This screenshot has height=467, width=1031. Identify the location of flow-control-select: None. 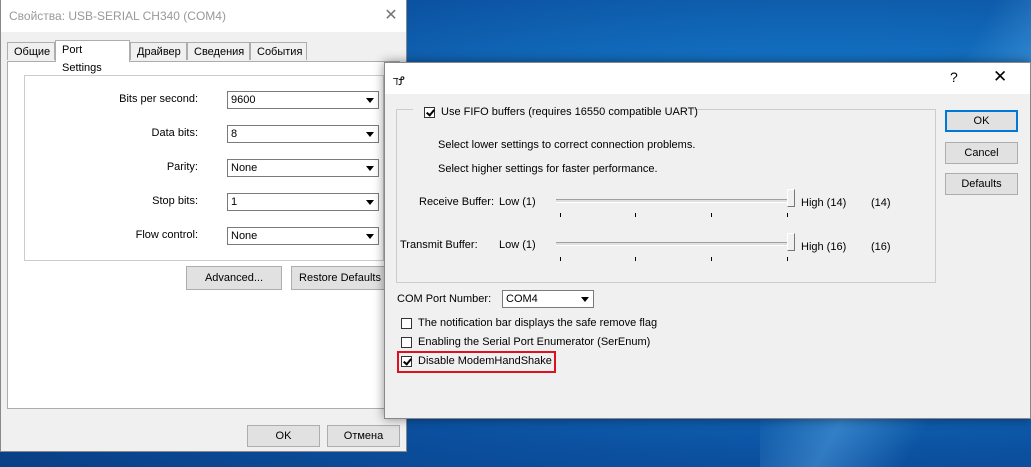
(303, 236).